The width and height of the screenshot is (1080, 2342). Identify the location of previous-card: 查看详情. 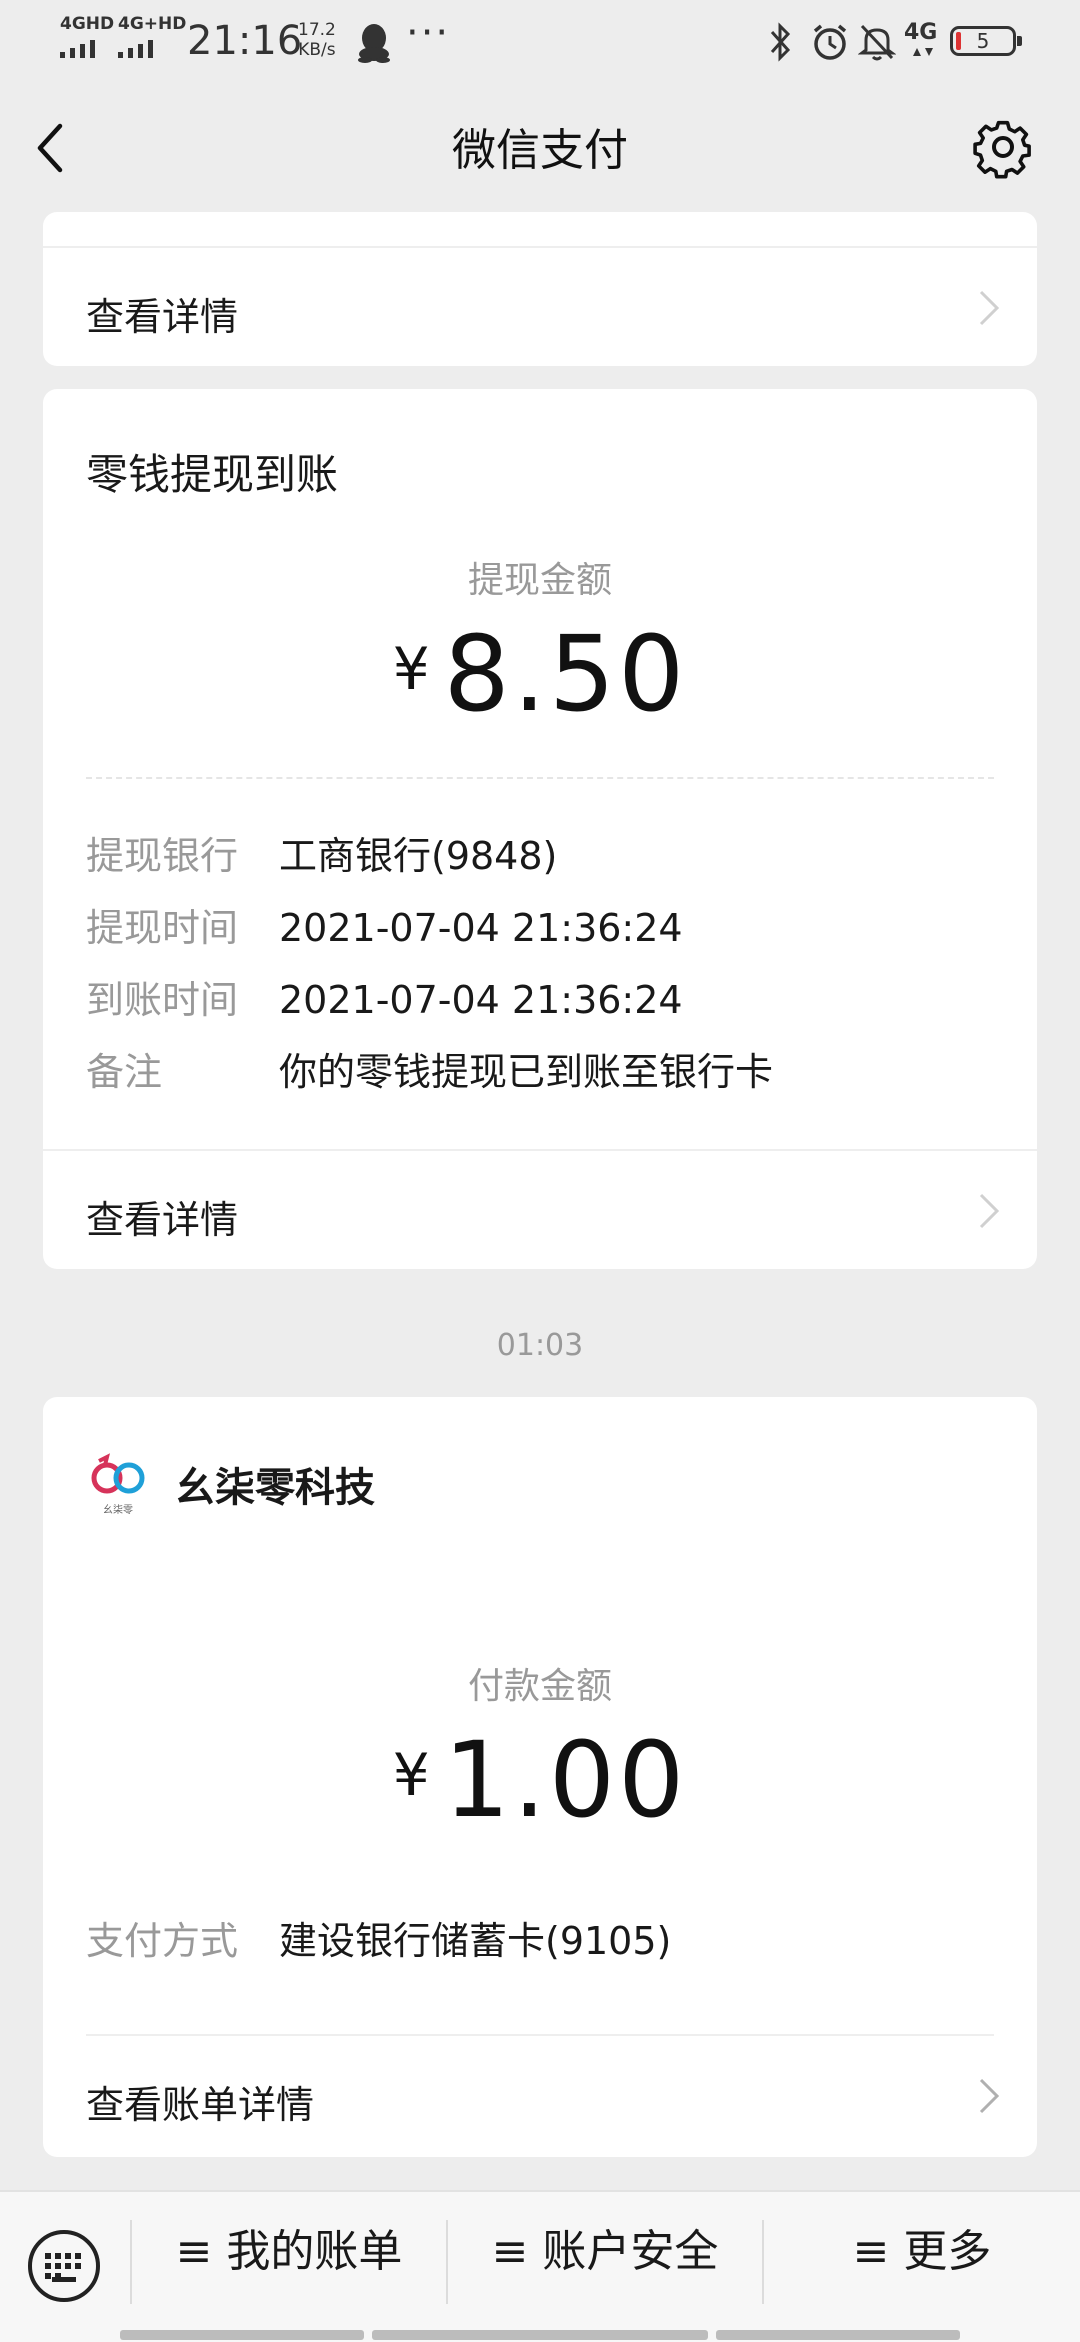
(540, 289).